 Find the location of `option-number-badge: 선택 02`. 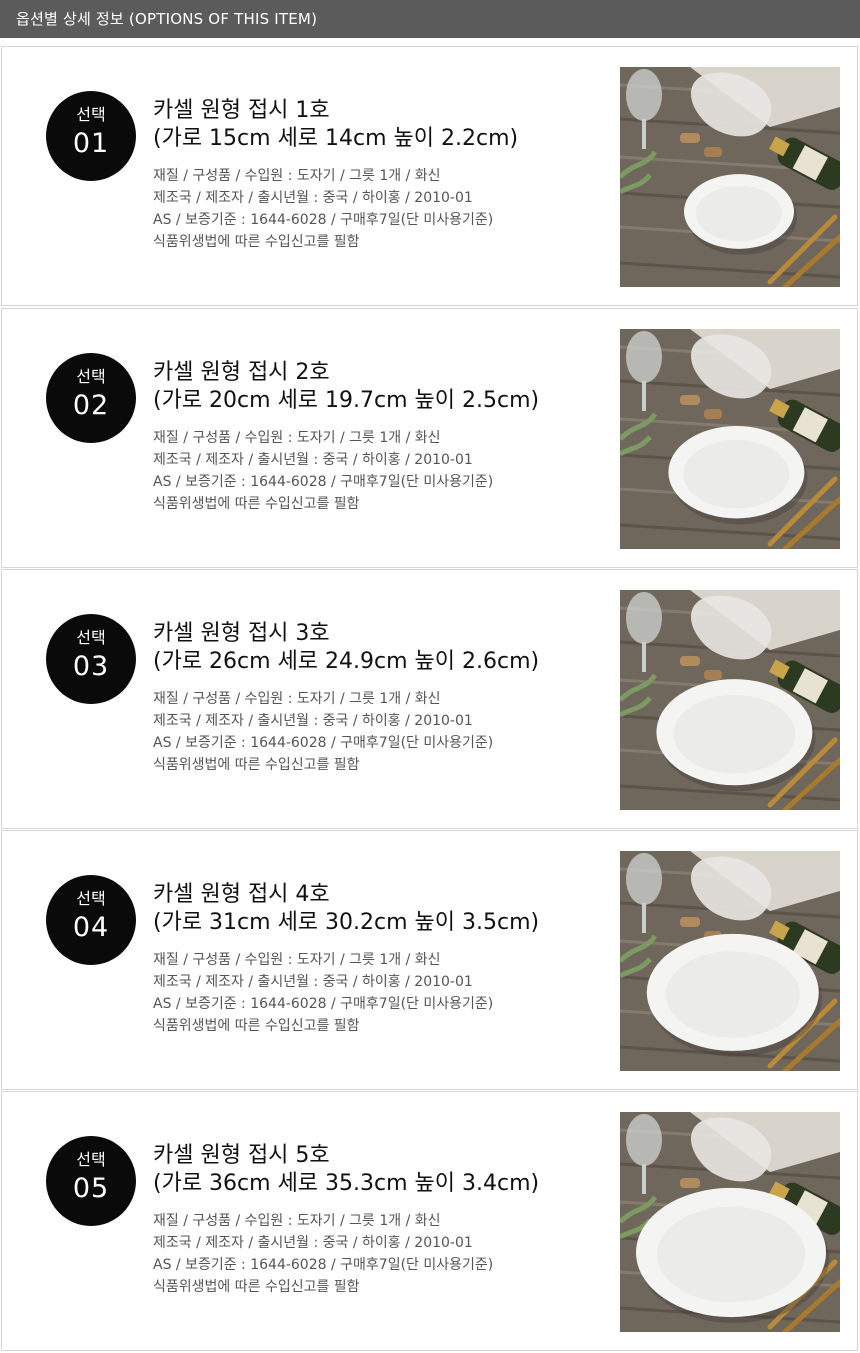

option-number-badge: 선택 02 is located at coordinates (91, 398).